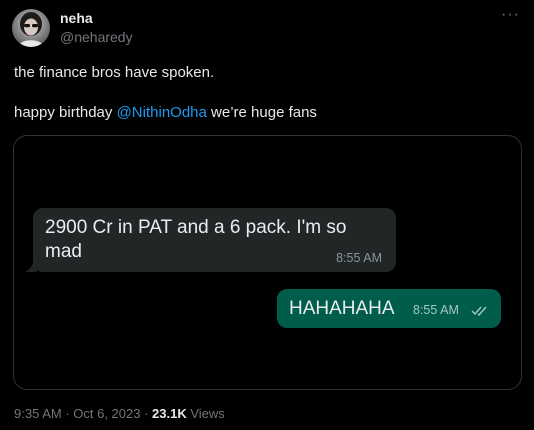 Image resolution: width=534 pixels, height=430 pixels. I want to click on outgoing-message-bubble: HAHAHAHA 8:55 AM, so click(389, 308).